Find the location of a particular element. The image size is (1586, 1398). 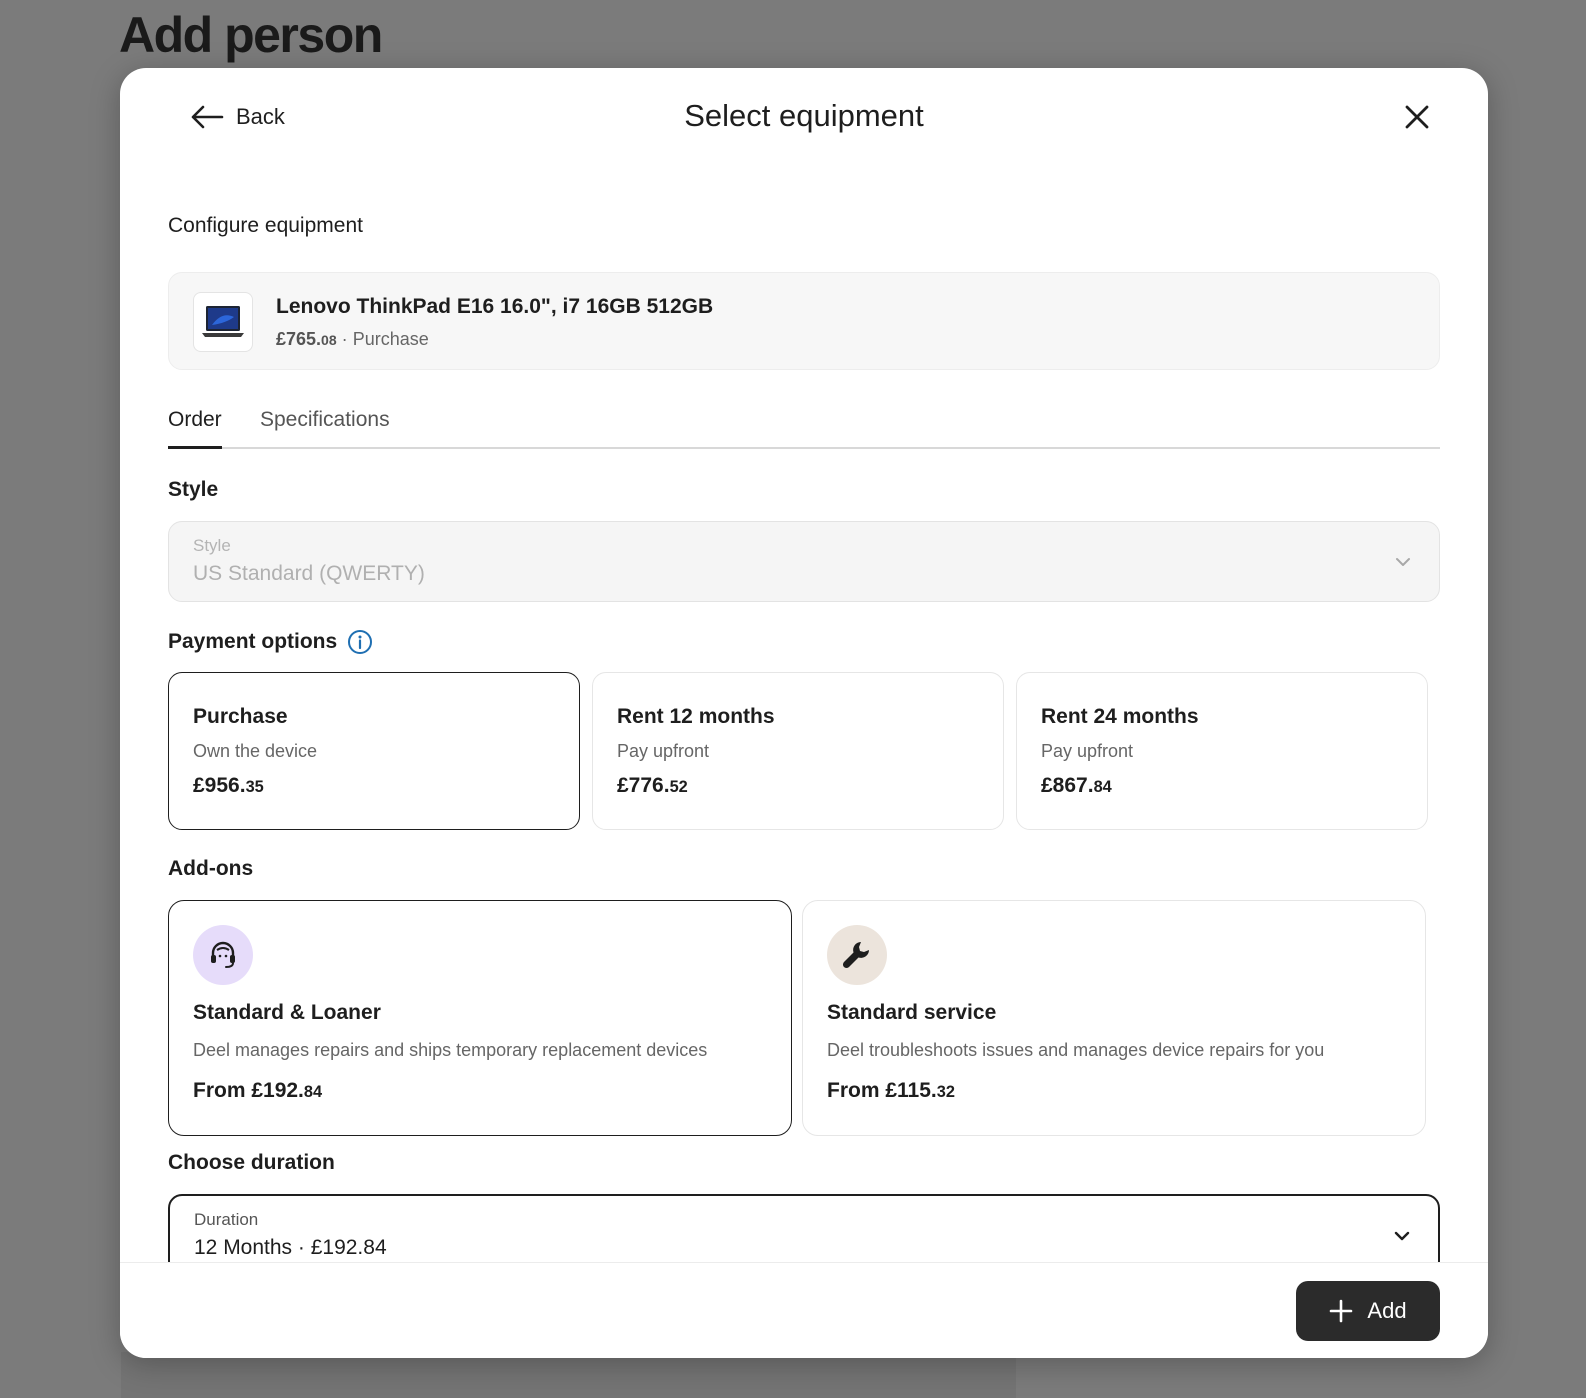

payment-option-price: £956.35 is located at coordinates (228, 785).